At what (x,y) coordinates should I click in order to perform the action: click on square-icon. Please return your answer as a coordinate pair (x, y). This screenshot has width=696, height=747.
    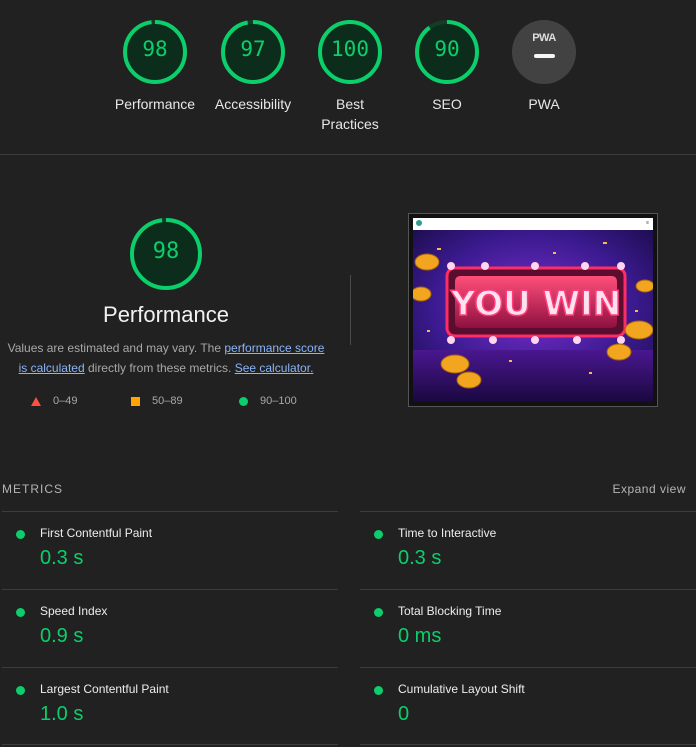
    Looking at the image, I should click on (135, 401).